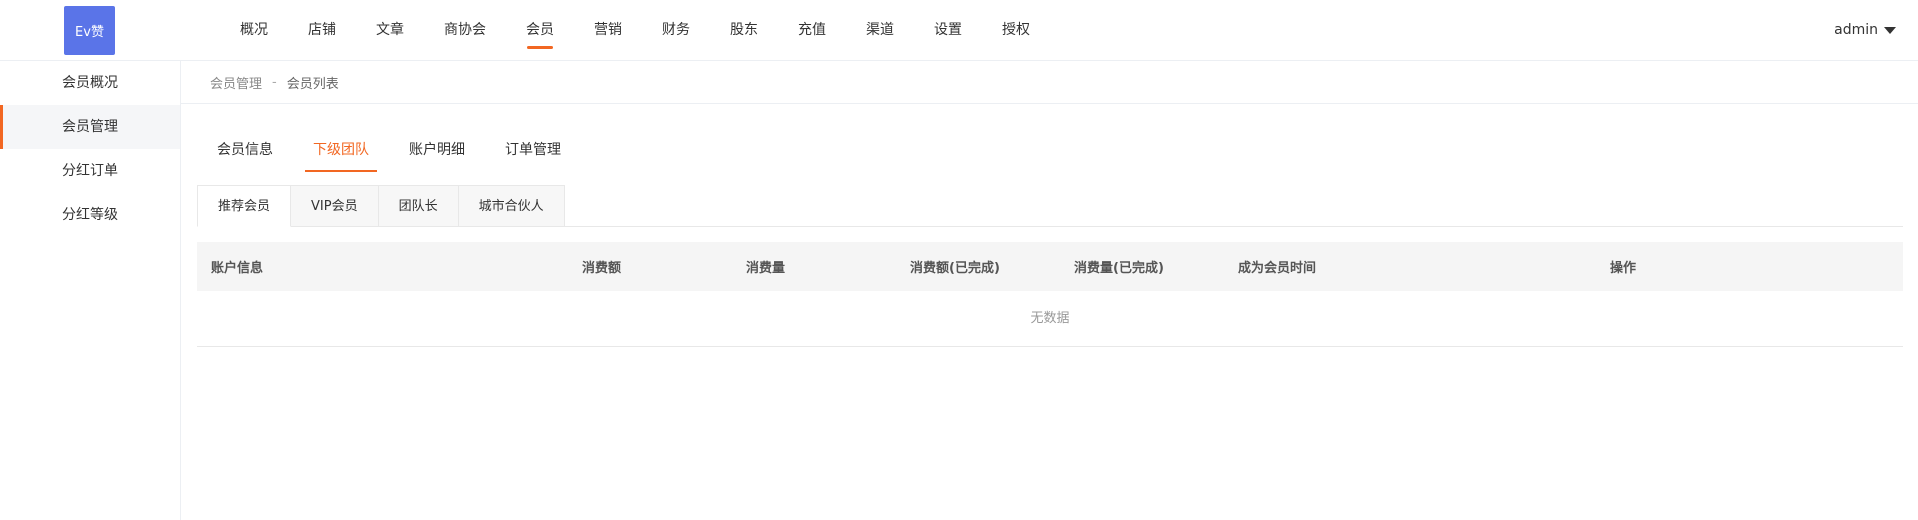 The height and width of the screenshot is (520, 1918). I want to click on nav-item-channels: 渠道, so click(880, 30).